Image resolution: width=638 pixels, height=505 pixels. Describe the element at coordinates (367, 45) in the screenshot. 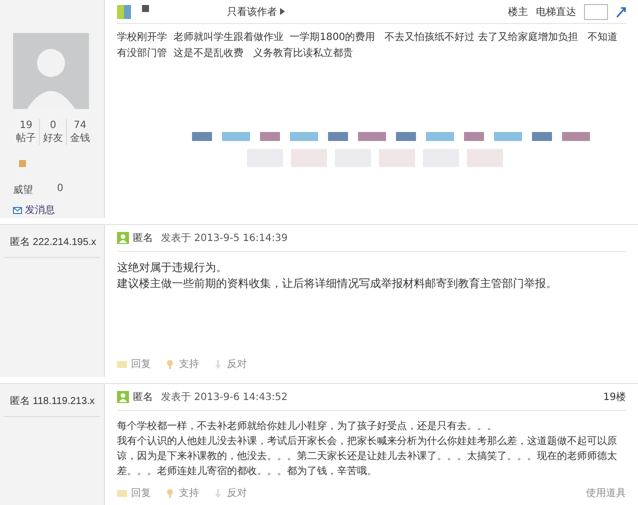

I see `post-text: 学校刚开学 老师就叫学生跟着做作业 一学期1800的费用 不去又怕孩纸不好过 去了又给家庭增加负担 不知道有没部门管 这是不是乱收费 义务教育比读私立都贵` at that location.